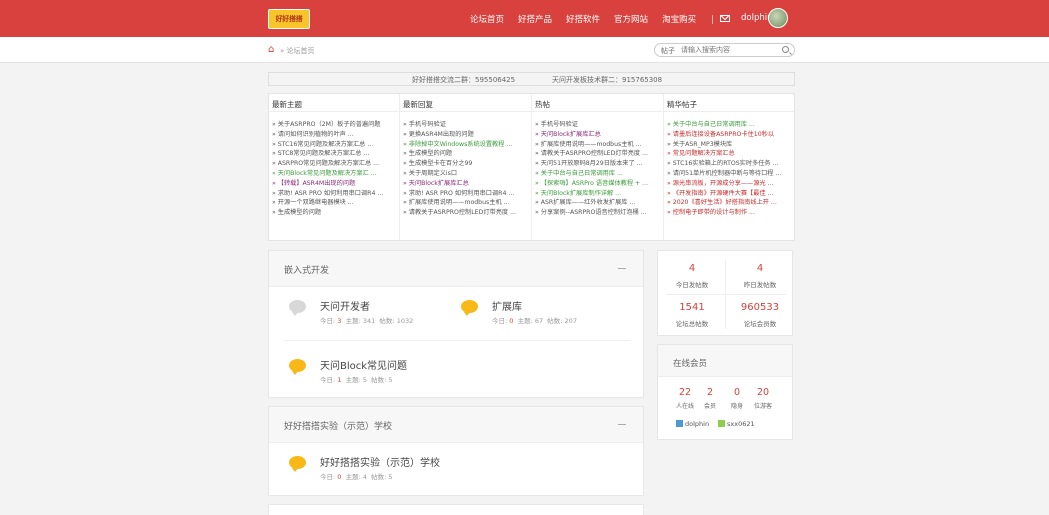  What do you see at coordinates (668, 51) in the screenshot?
I see `search-type-select: 帖子` at bounding box center [668, 51].